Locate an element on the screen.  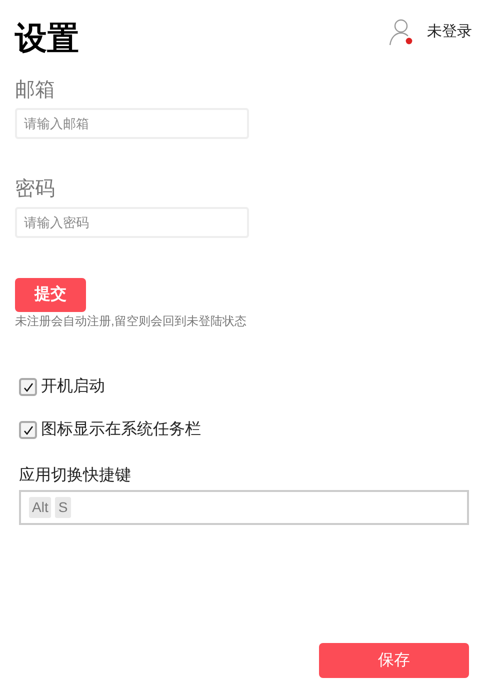
user-icon is located at coordinates (402, 32).